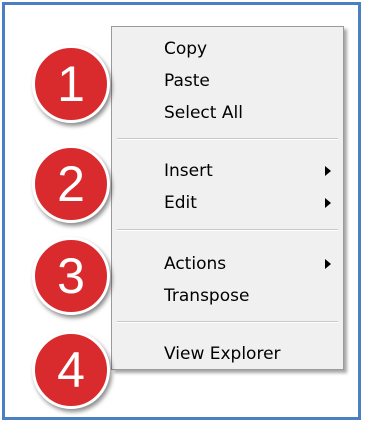  Describe the element at coordinates (227, 81) in the screenshot. I see `menu-item-paste: Paste` at that location.